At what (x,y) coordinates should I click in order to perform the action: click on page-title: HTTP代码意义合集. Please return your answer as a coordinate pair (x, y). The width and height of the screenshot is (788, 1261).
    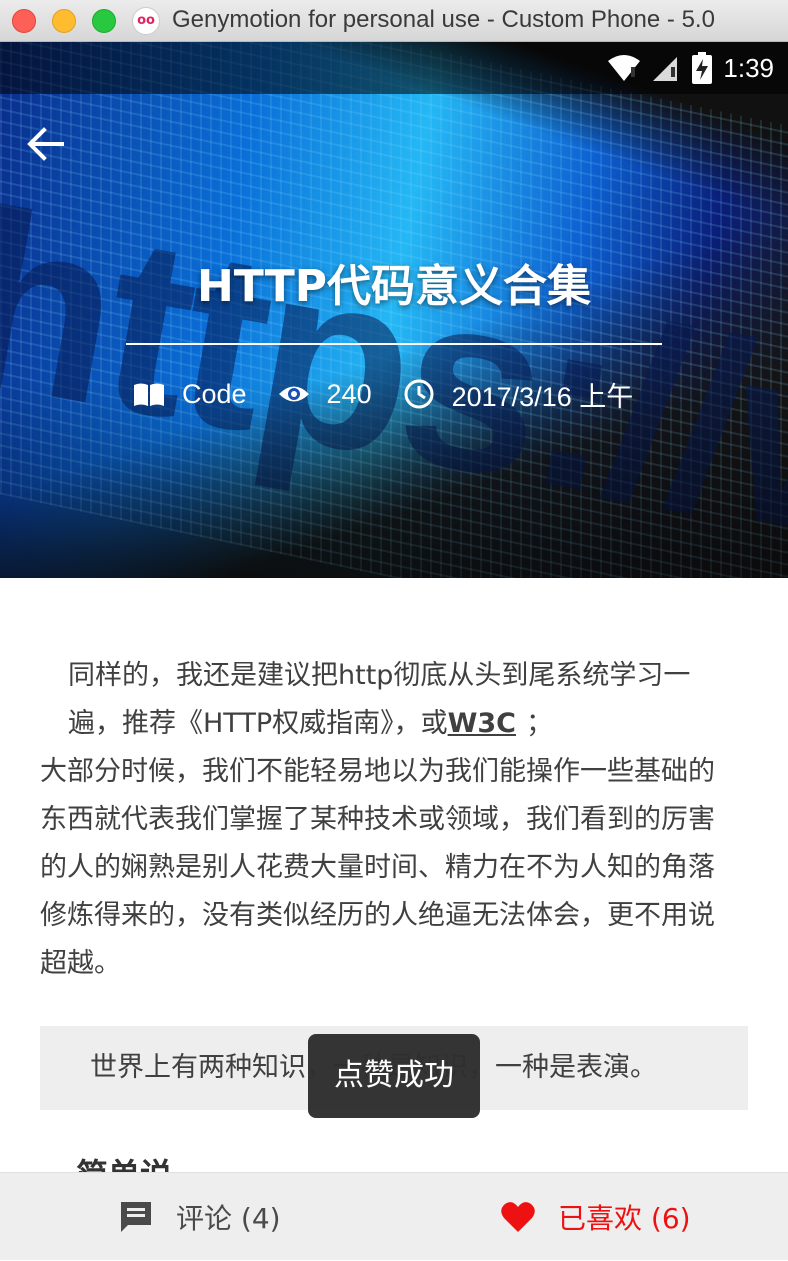
    Looking at the image, I should click on (394, 286).